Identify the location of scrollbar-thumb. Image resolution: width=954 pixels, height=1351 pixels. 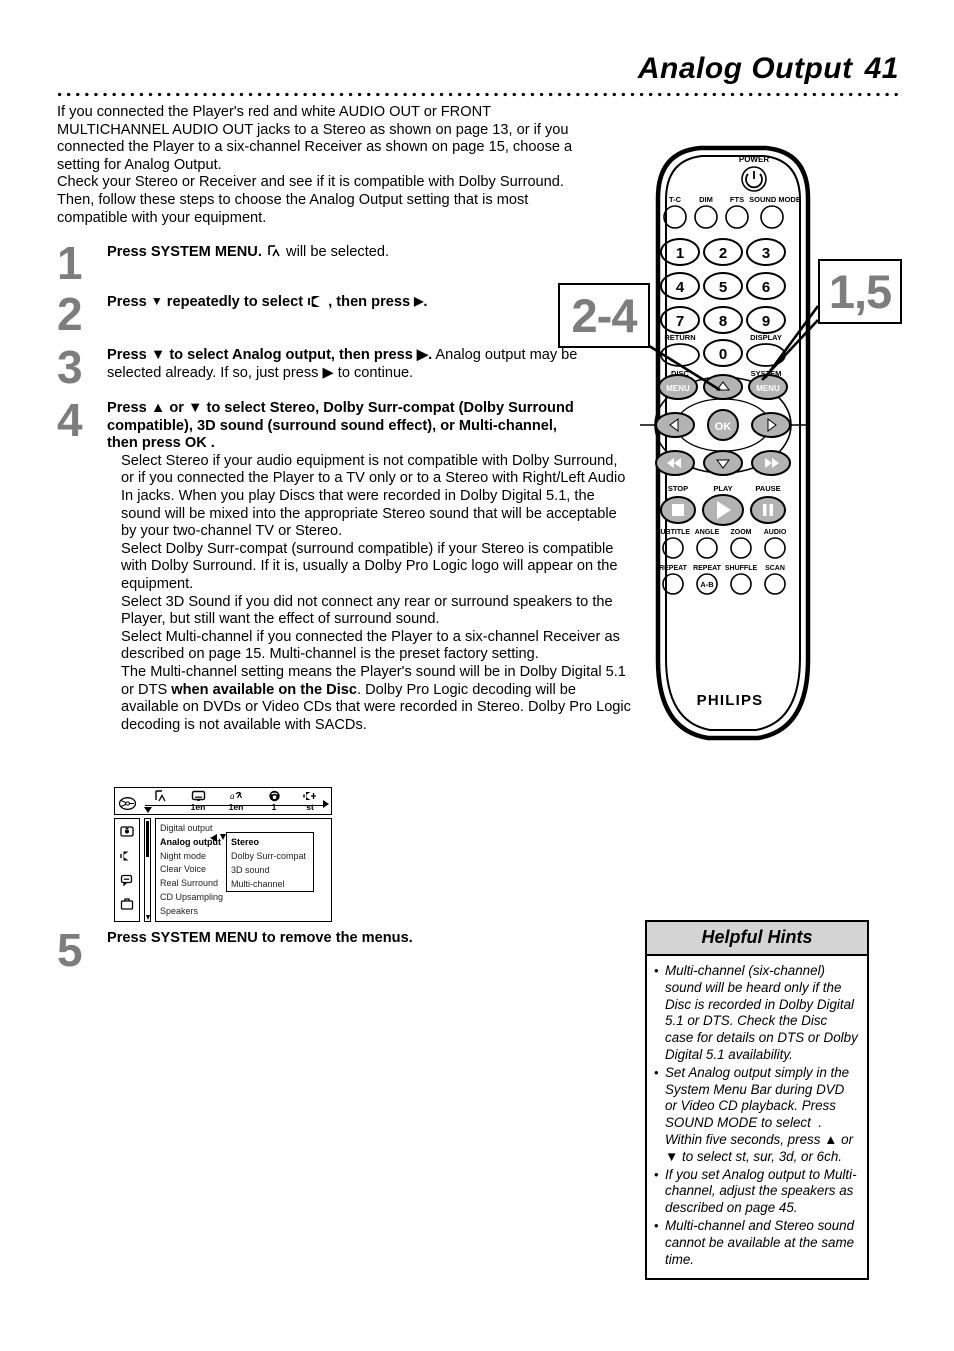
(147, 839).